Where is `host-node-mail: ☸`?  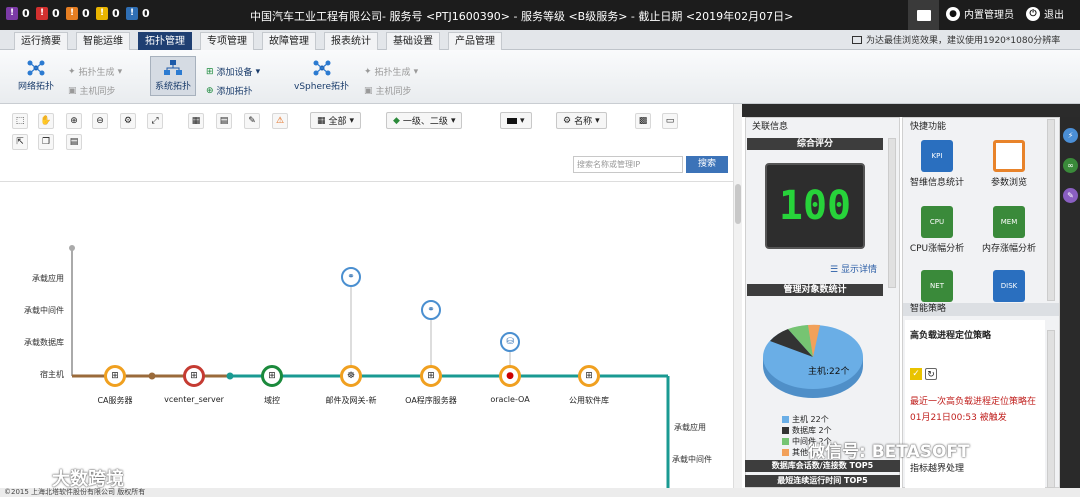 host-node-mail: ☸ is located at coordinates (351, 376).